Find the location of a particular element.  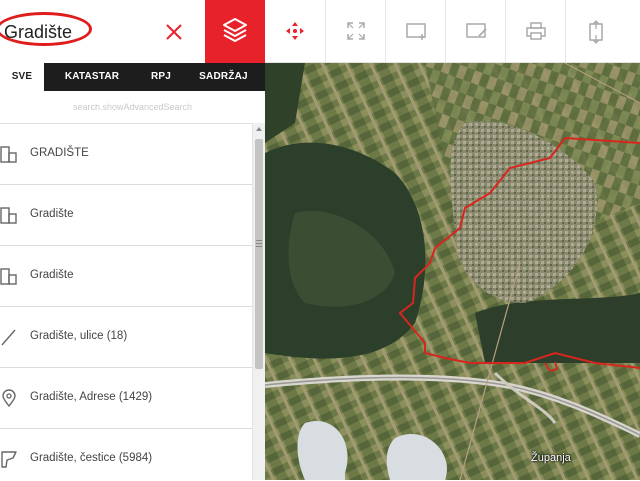

fullscreen-button is located at coordinates (355, 31).